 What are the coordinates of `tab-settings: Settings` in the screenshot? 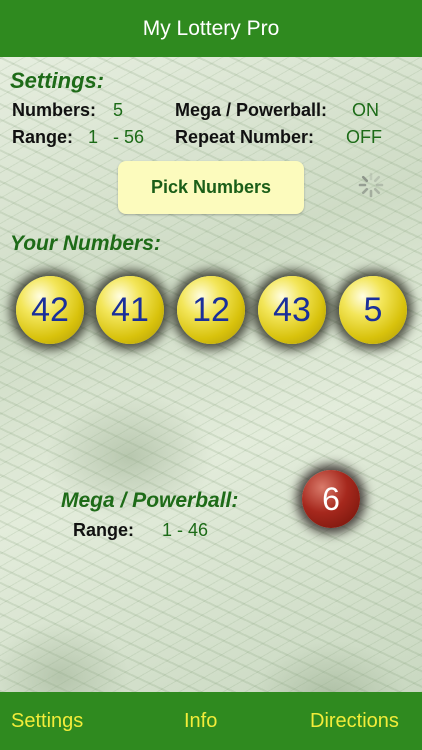 It's located at (47, 721).